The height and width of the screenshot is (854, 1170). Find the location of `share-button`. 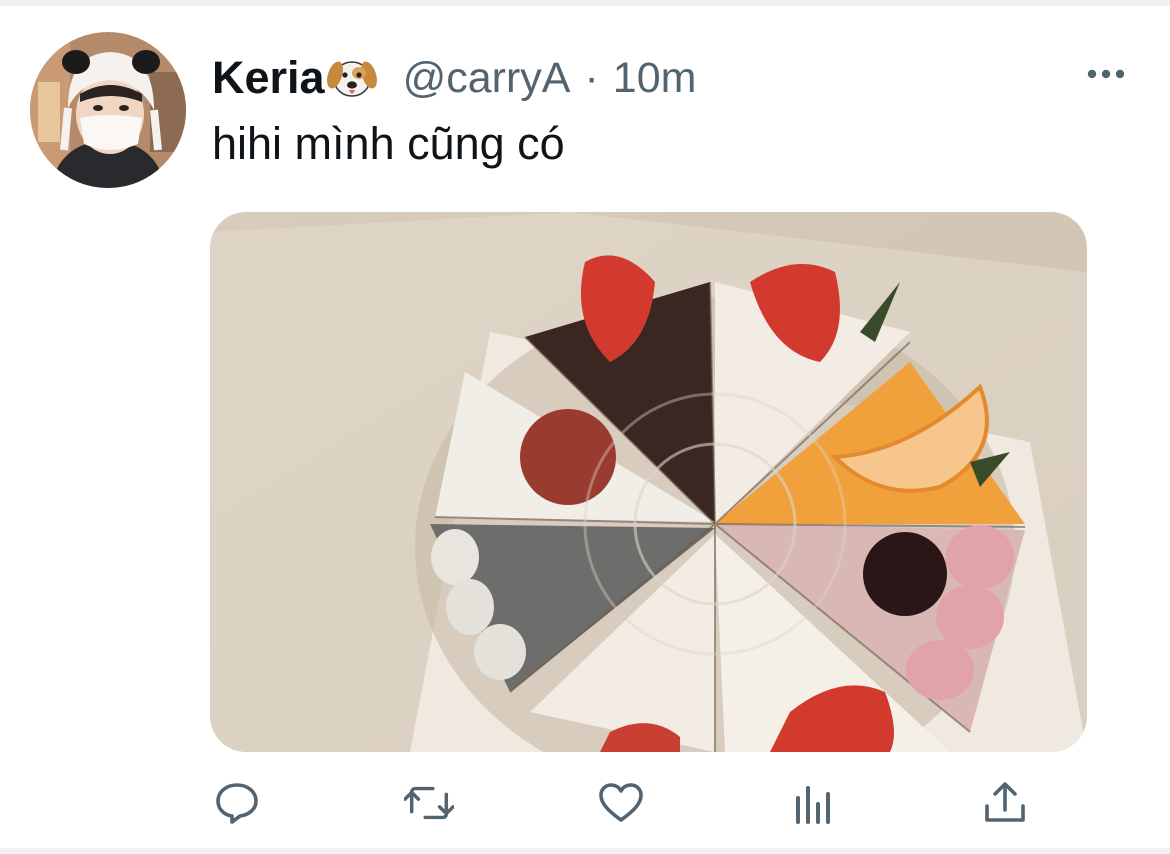

share-button is located at coordinates (1005, 803).